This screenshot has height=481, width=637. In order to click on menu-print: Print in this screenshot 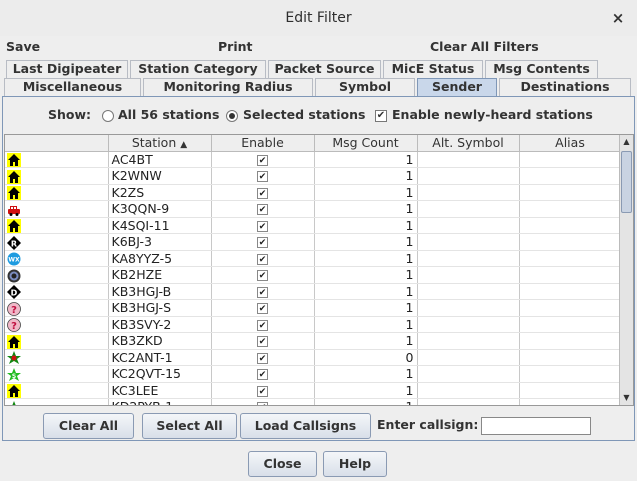, I will do `click(235, 46)`.